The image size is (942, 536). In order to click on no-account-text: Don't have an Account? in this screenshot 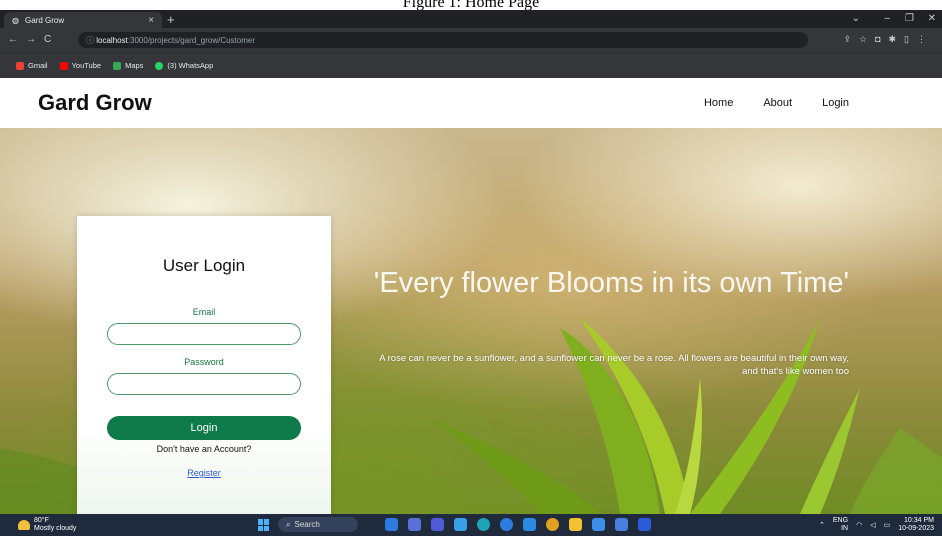, I will do `click(204, 449)`.